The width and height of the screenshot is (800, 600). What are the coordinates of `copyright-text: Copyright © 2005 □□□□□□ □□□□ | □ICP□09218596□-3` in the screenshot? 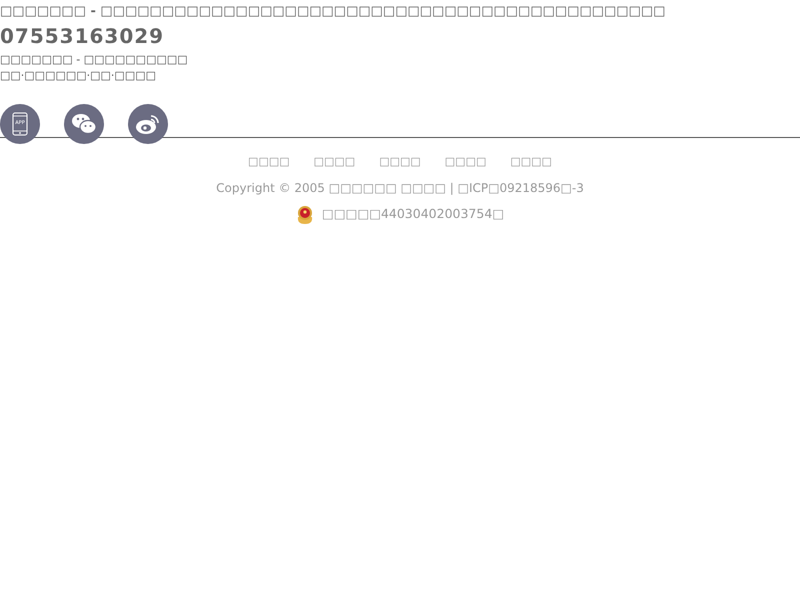 It's located at (400, 188).